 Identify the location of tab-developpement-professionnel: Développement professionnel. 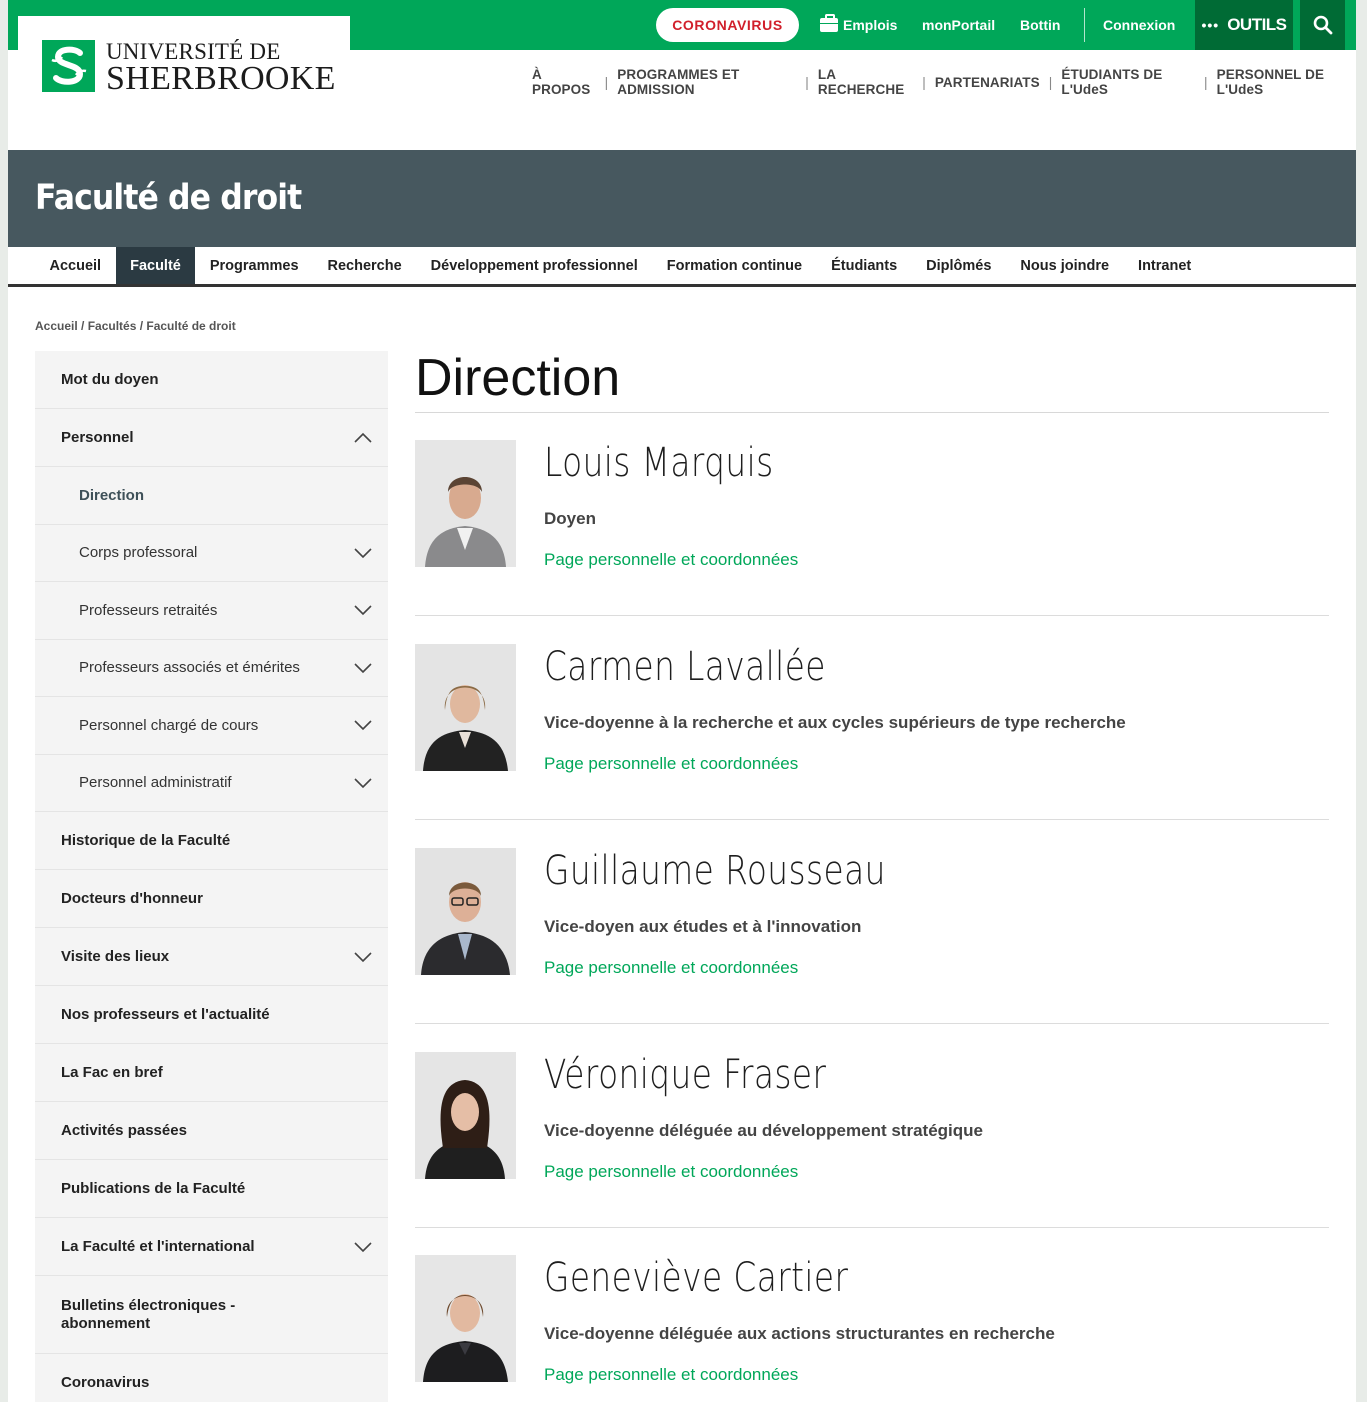
(534, 265).